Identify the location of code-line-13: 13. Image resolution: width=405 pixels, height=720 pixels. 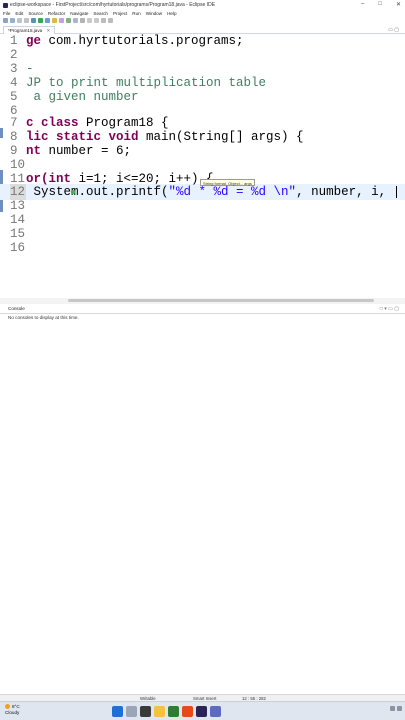
(18, 206).